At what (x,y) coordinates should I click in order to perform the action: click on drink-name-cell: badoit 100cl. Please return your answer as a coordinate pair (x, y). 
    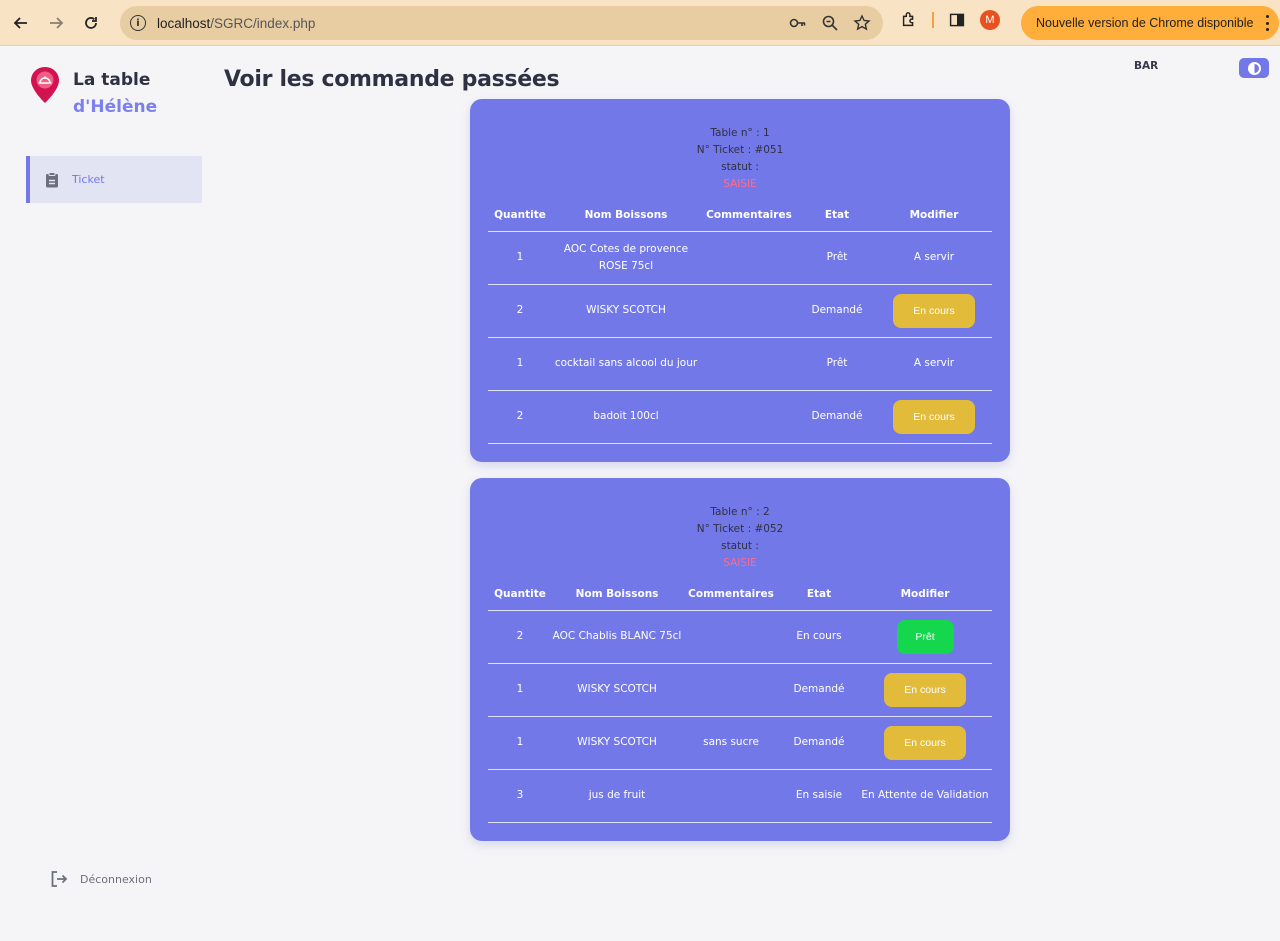
    Looking at the image, I should click on (626, 417).